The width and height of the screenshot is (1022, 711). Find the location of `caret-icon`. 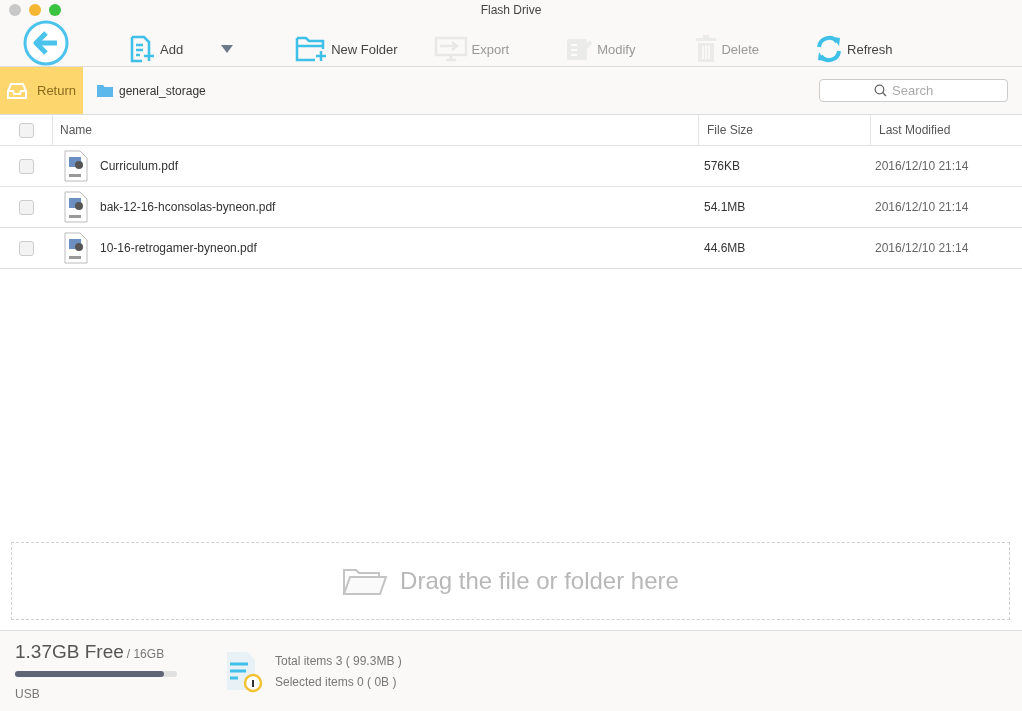

caret-icon is located at coordinates (227, 49).